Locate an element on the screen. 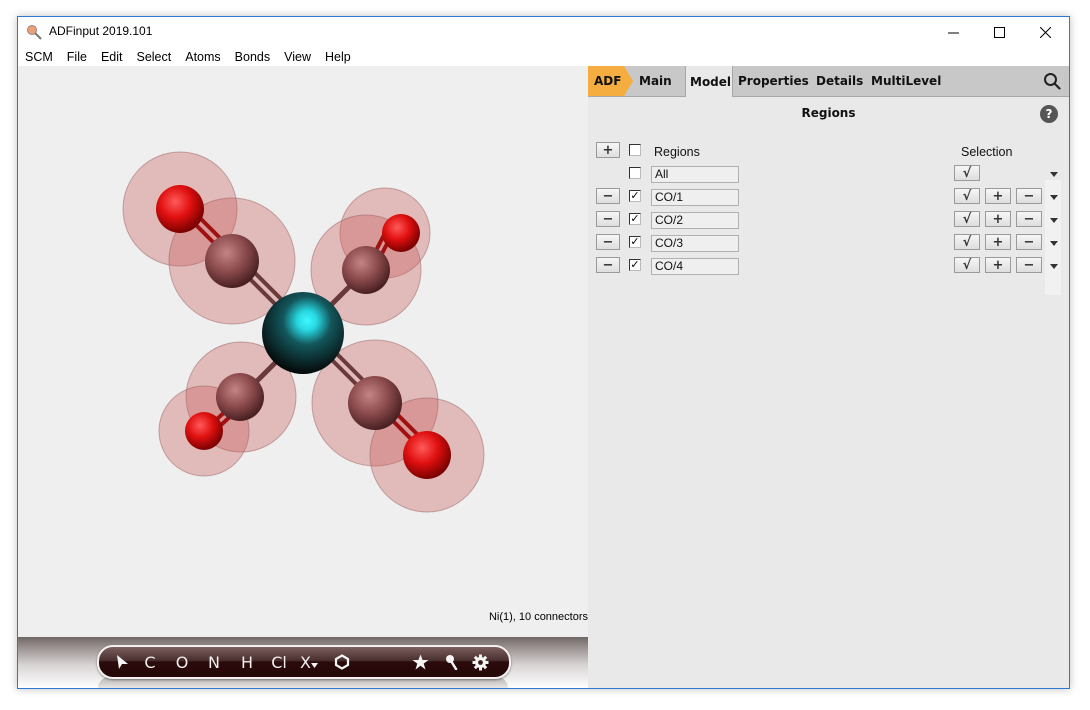 The width and height of the screenshot is (1090, 710). tab-details: Details is located at coordinates (839, 81).